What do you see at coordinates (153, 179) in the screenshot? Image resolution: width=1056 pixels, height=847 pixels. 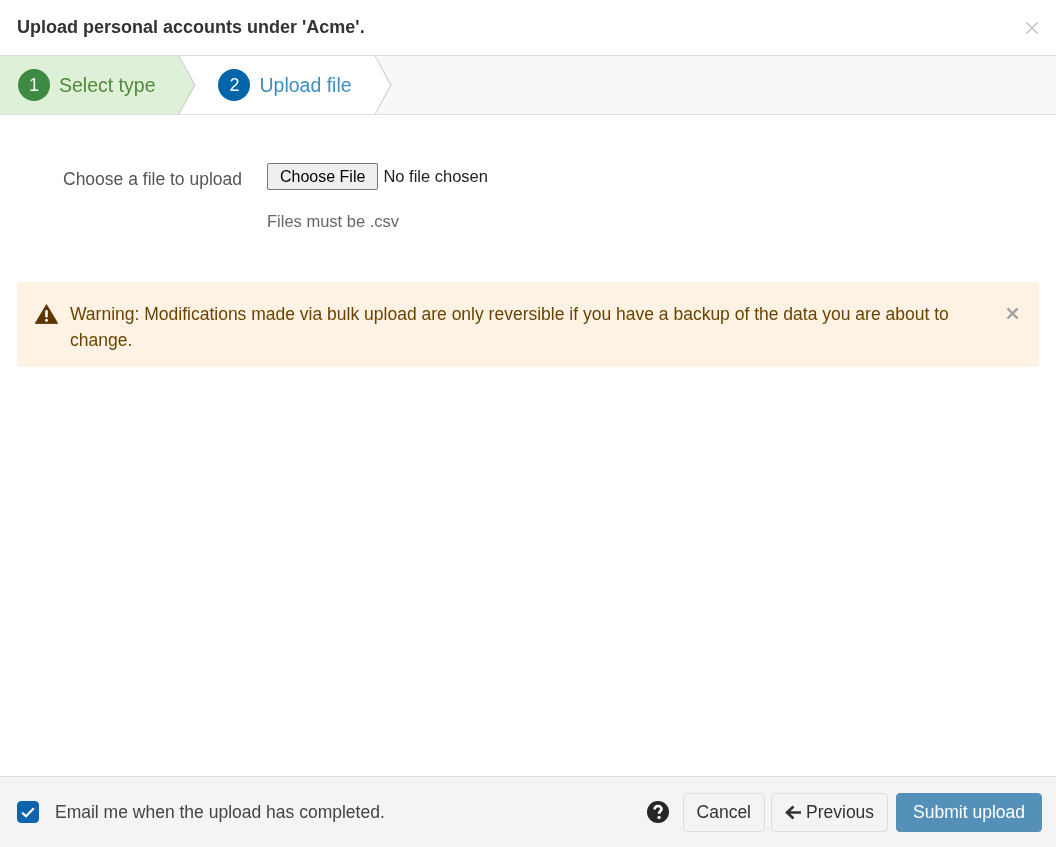 I see `form-label: Choose a file to upload` at bounding box center [153, 179].